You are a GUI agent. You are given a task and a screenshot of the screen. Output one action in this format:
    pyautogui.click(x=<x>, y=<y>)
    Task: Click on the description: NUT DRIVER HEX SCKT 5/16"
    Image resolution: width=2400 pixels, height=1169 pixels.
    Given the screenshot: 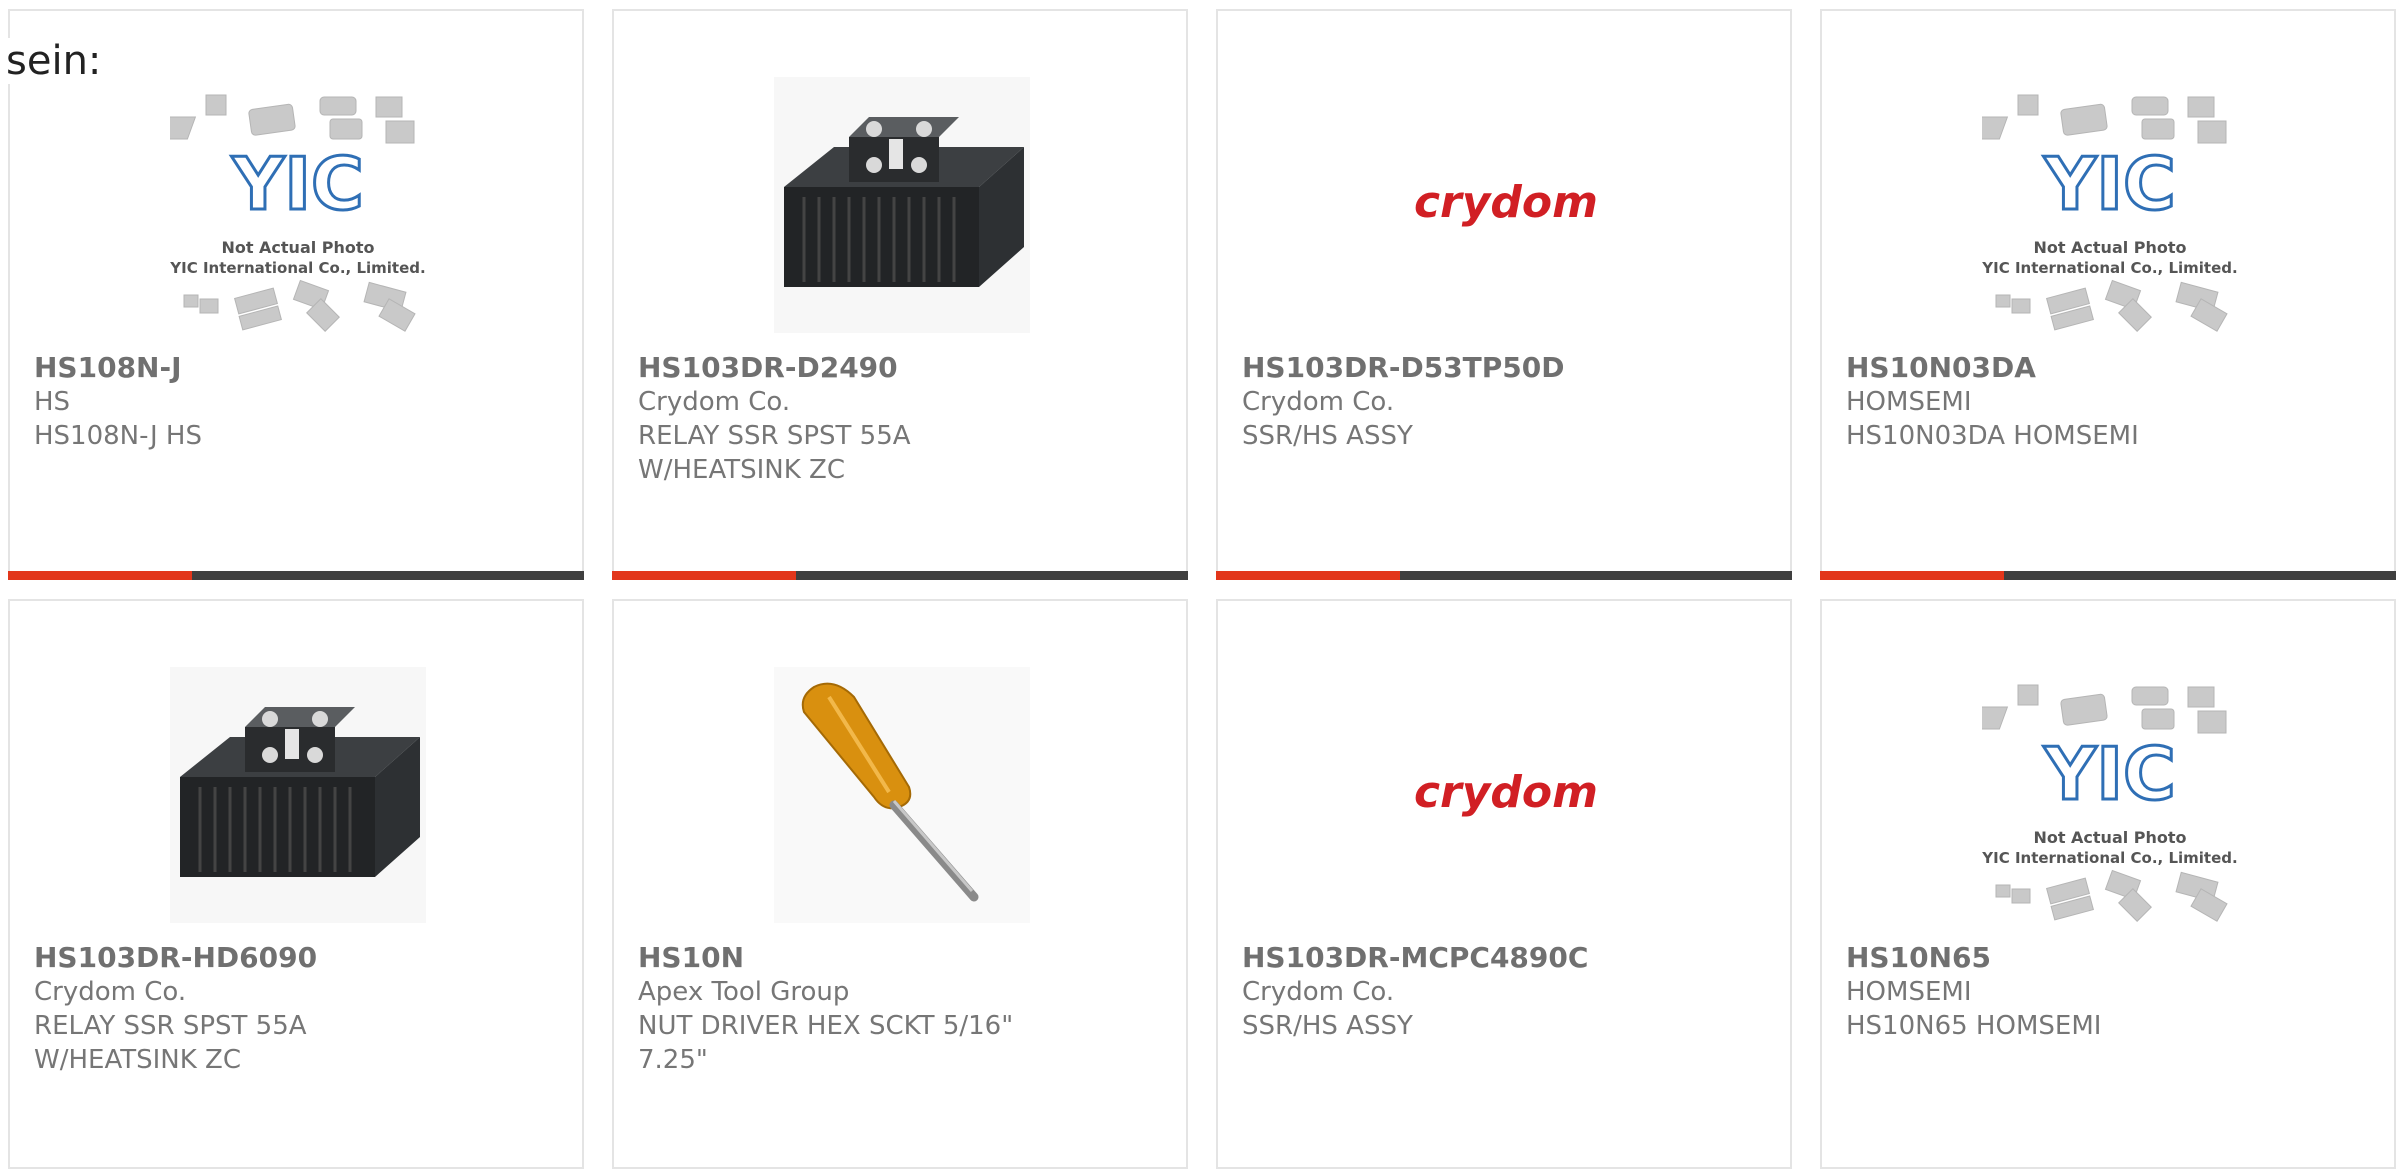 What is the action you would take?
    pyautogui.click(x=826, y=1026)
    